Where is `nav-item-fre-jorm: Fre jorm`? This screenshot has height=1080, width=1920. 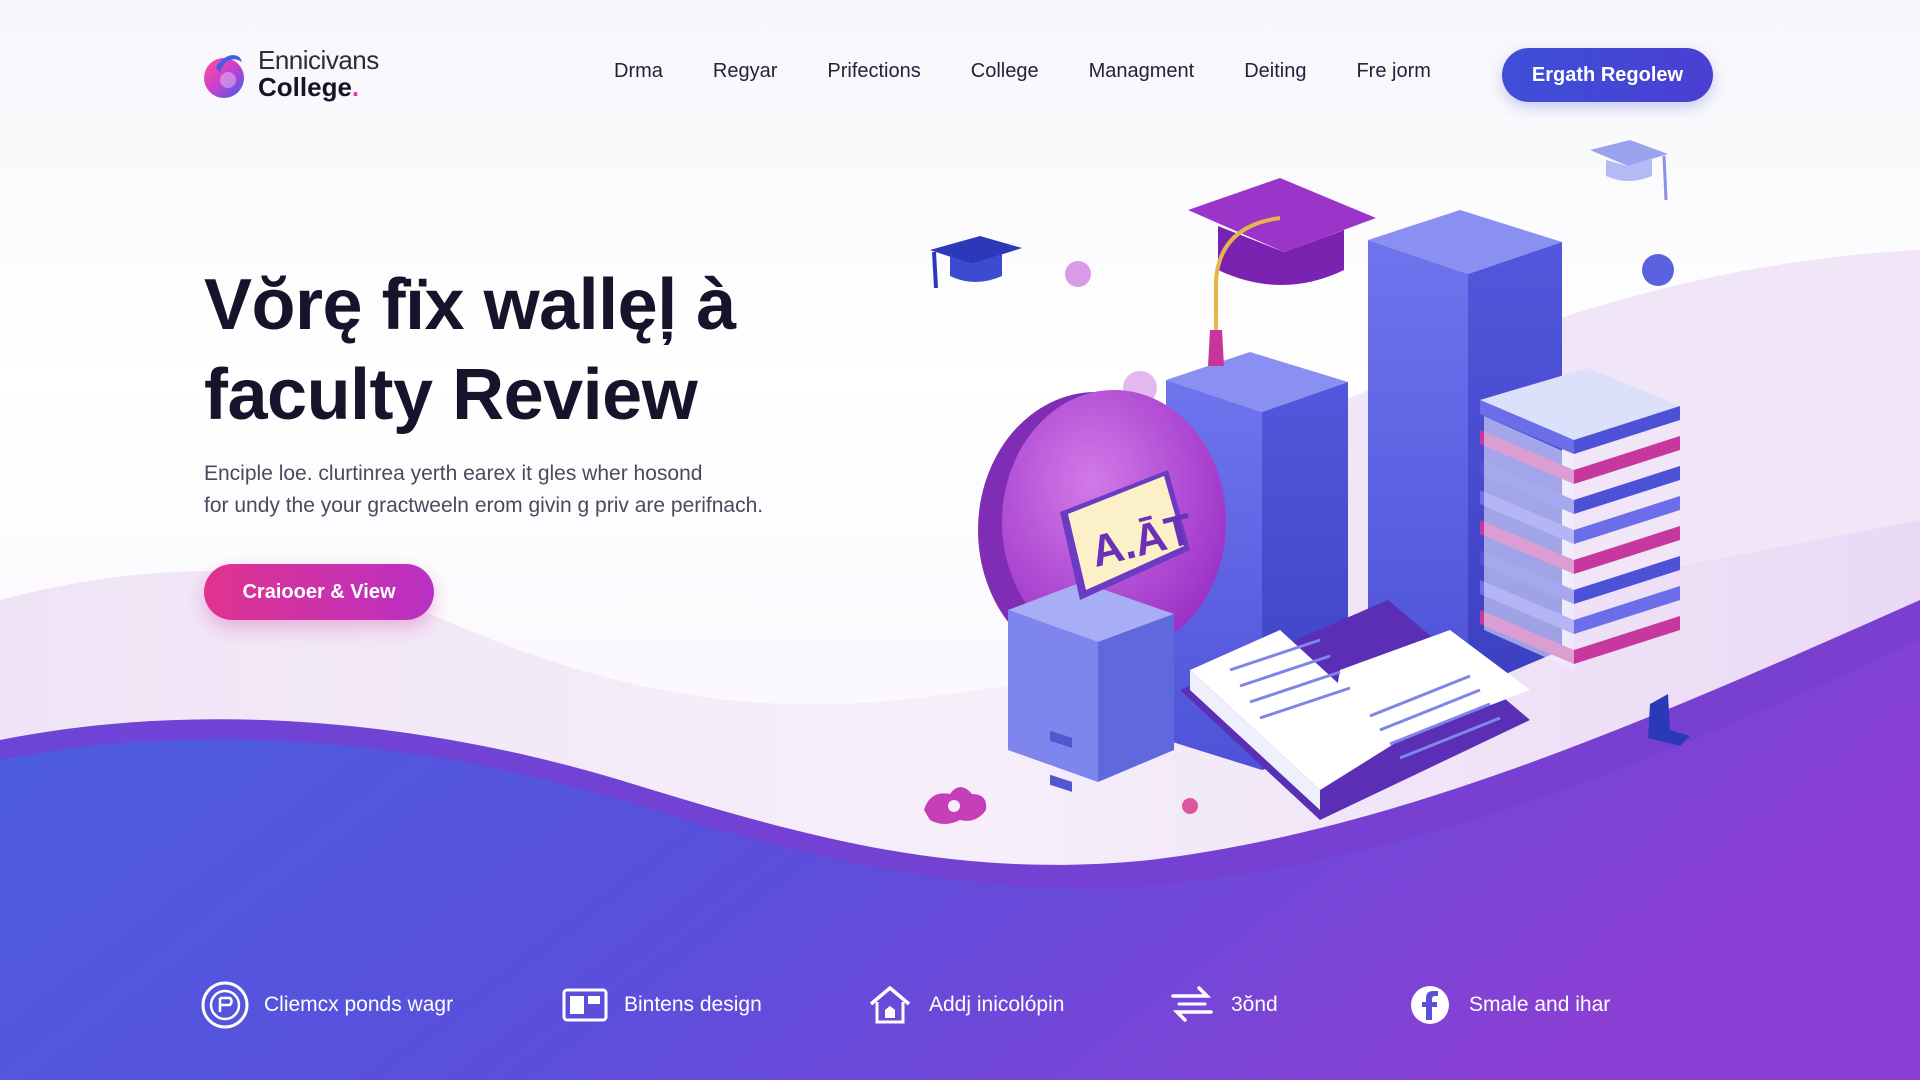 nav-item-fre-jorm: Fre jorm is located at coordinates (1393, 71).